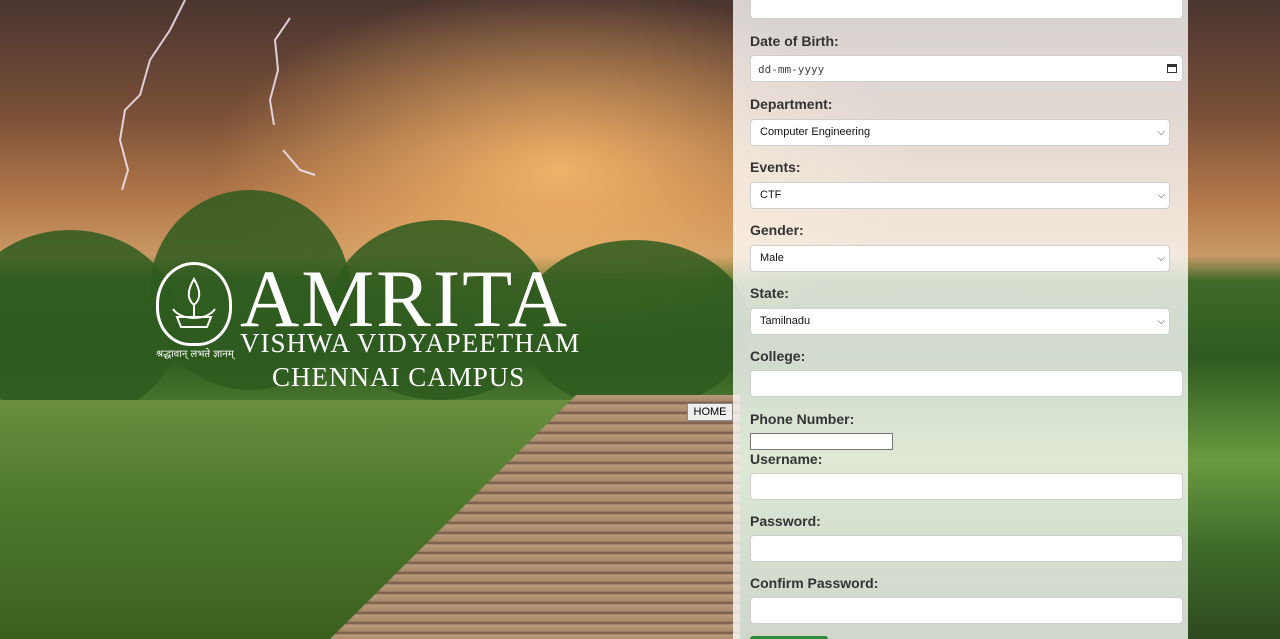 Image resolution: width=1280 pixels, height=639 pixels. I want to click on phone-label: Phone Number:, so click(802, 419).